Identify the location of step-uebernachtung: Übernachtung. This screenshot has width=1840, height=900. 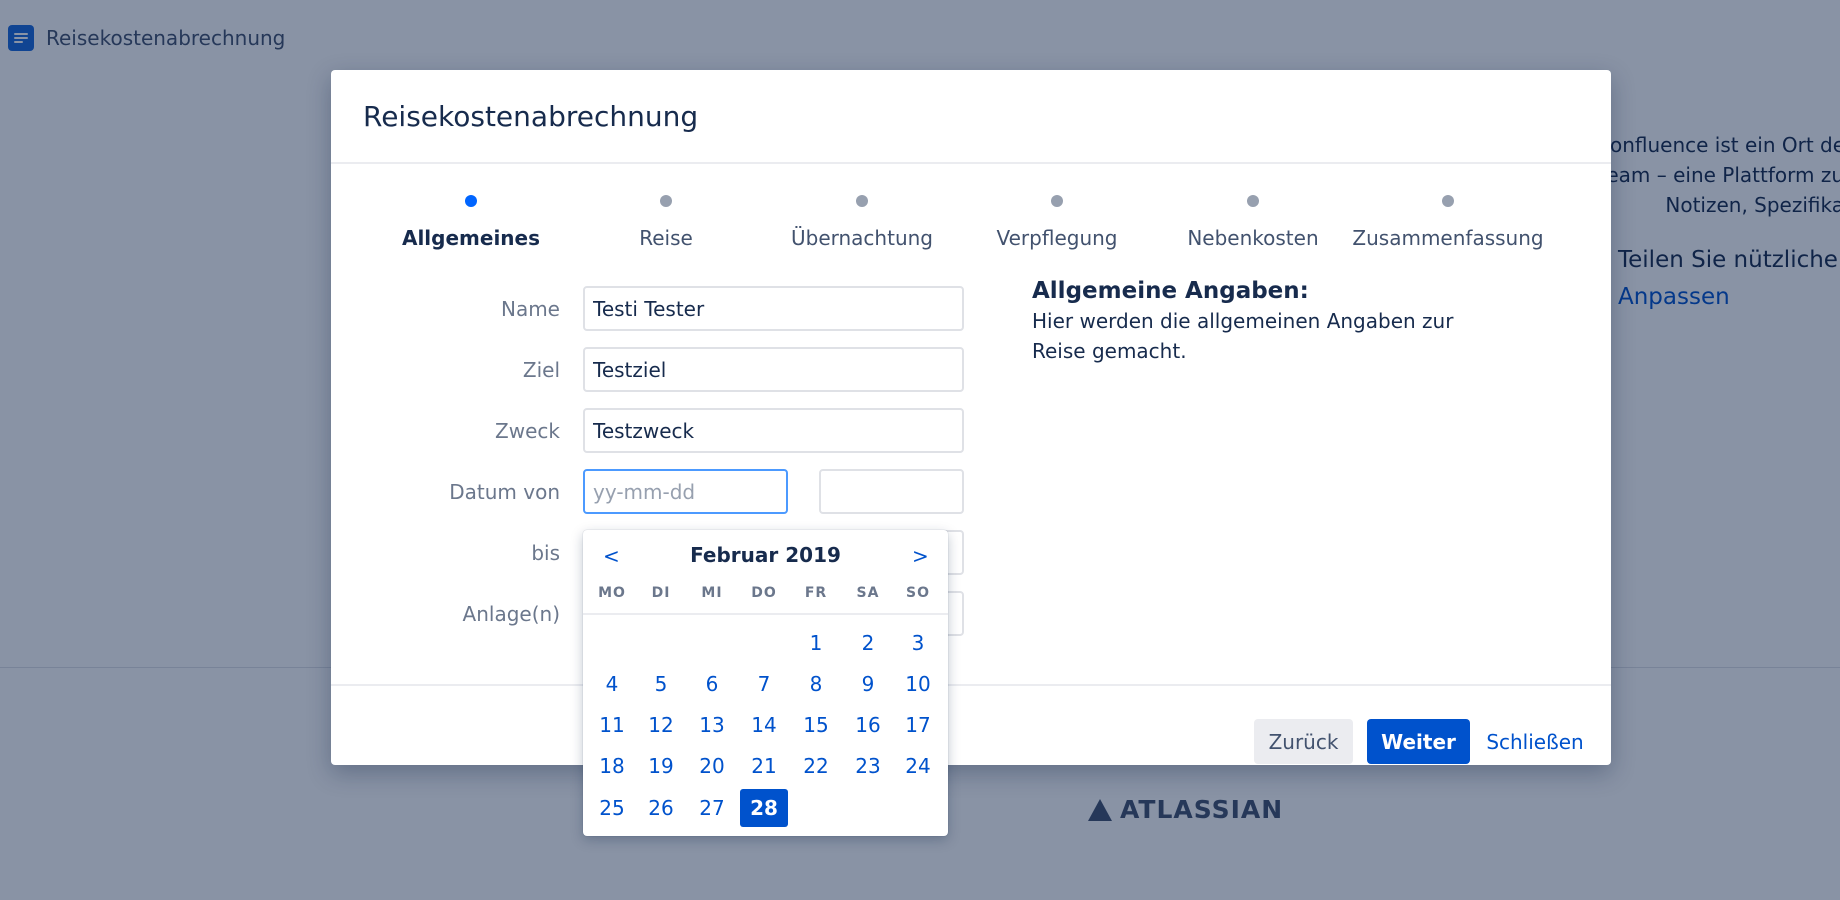
(862, 222).